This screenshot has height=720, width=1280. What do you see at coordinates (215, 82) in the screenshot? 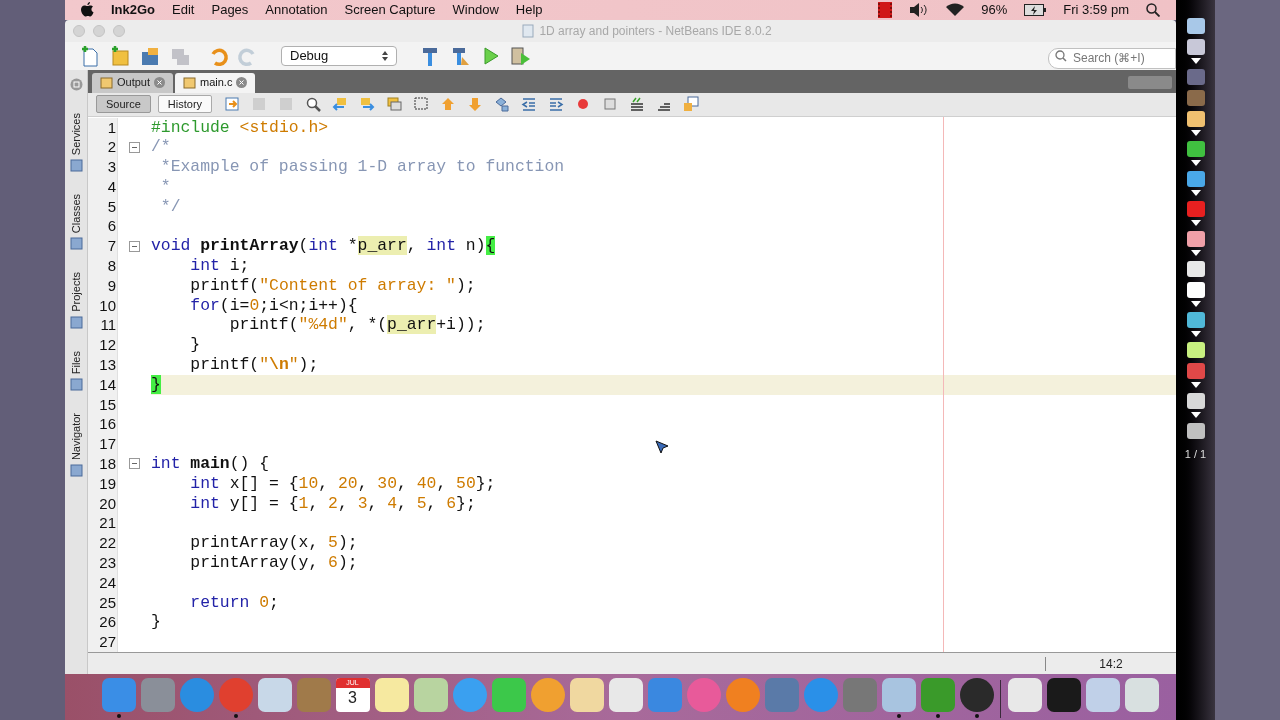
I see `editor-tab: main.c` at bounding box center [215, 82].